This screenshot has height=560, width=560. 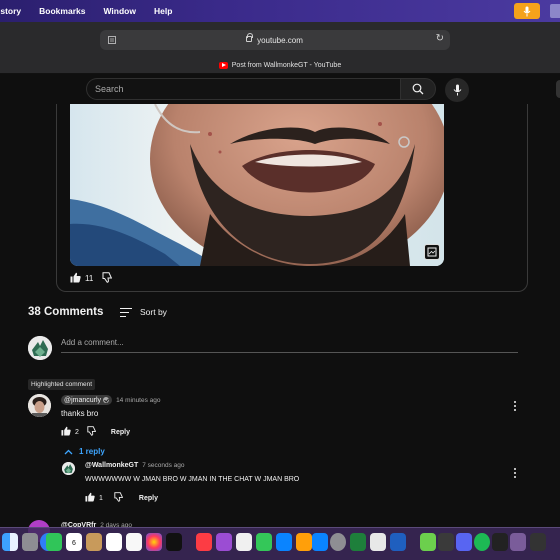 I want to click on status-item, so click(x=555, y=11).